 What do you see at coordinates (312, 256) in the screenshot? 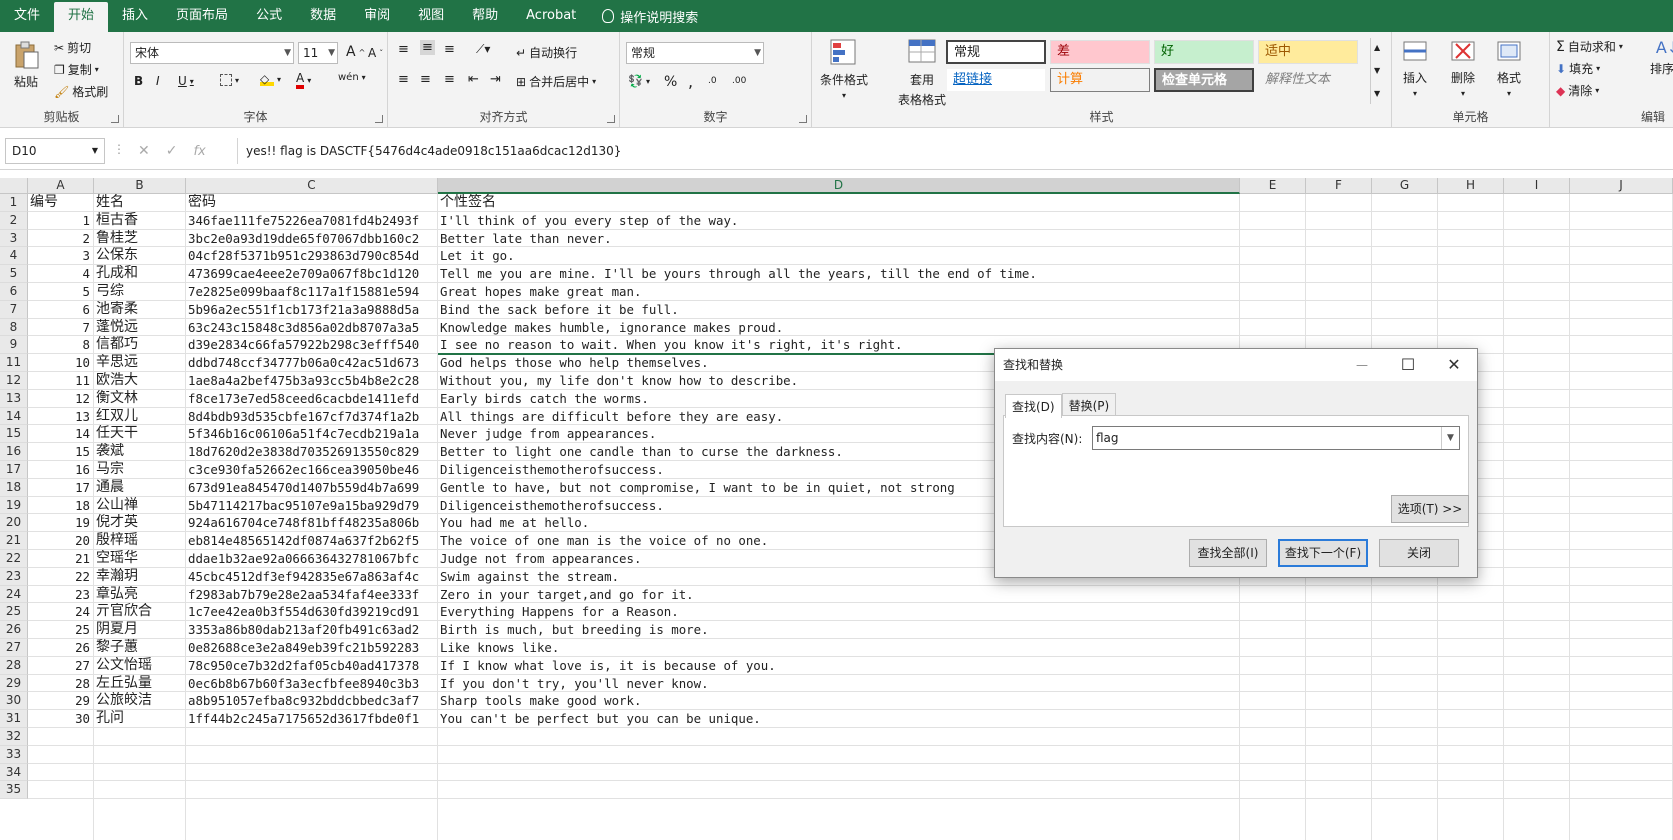
I see `cell-password: 04cf28f5371b951c293863d790c854d` at bounding box center [312, 256].